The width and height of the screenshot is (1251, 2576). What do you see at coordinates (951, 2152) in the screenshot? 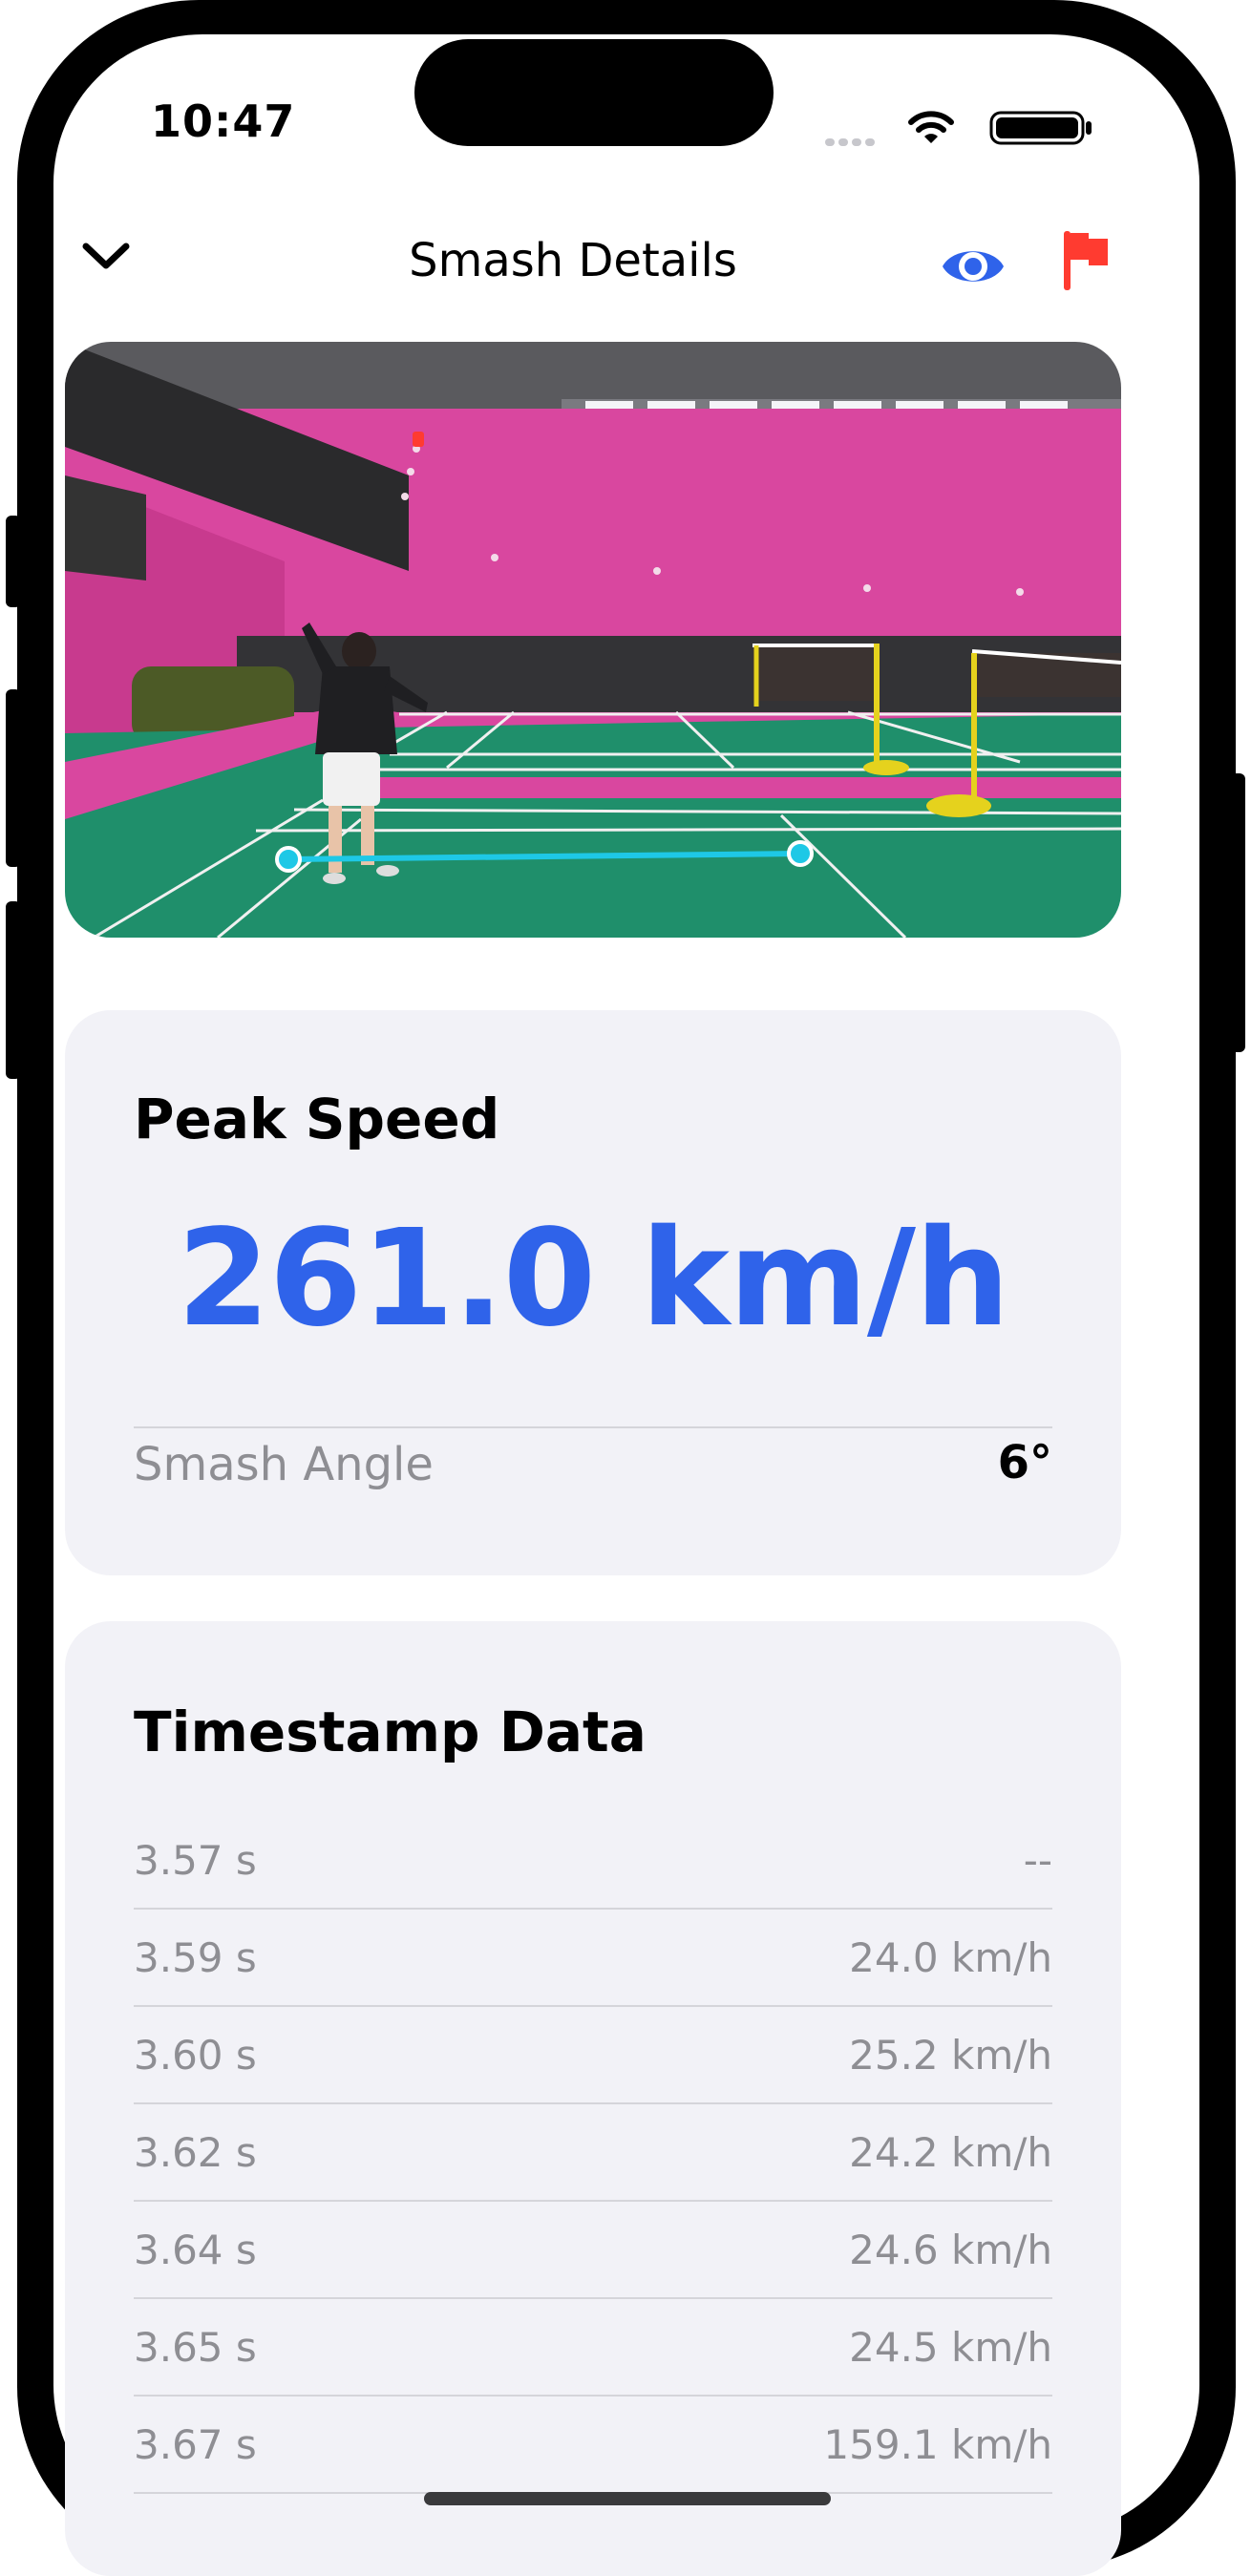
I see `timestamp-speed: 24.2 km/h` at bounding box center [951, 2152].